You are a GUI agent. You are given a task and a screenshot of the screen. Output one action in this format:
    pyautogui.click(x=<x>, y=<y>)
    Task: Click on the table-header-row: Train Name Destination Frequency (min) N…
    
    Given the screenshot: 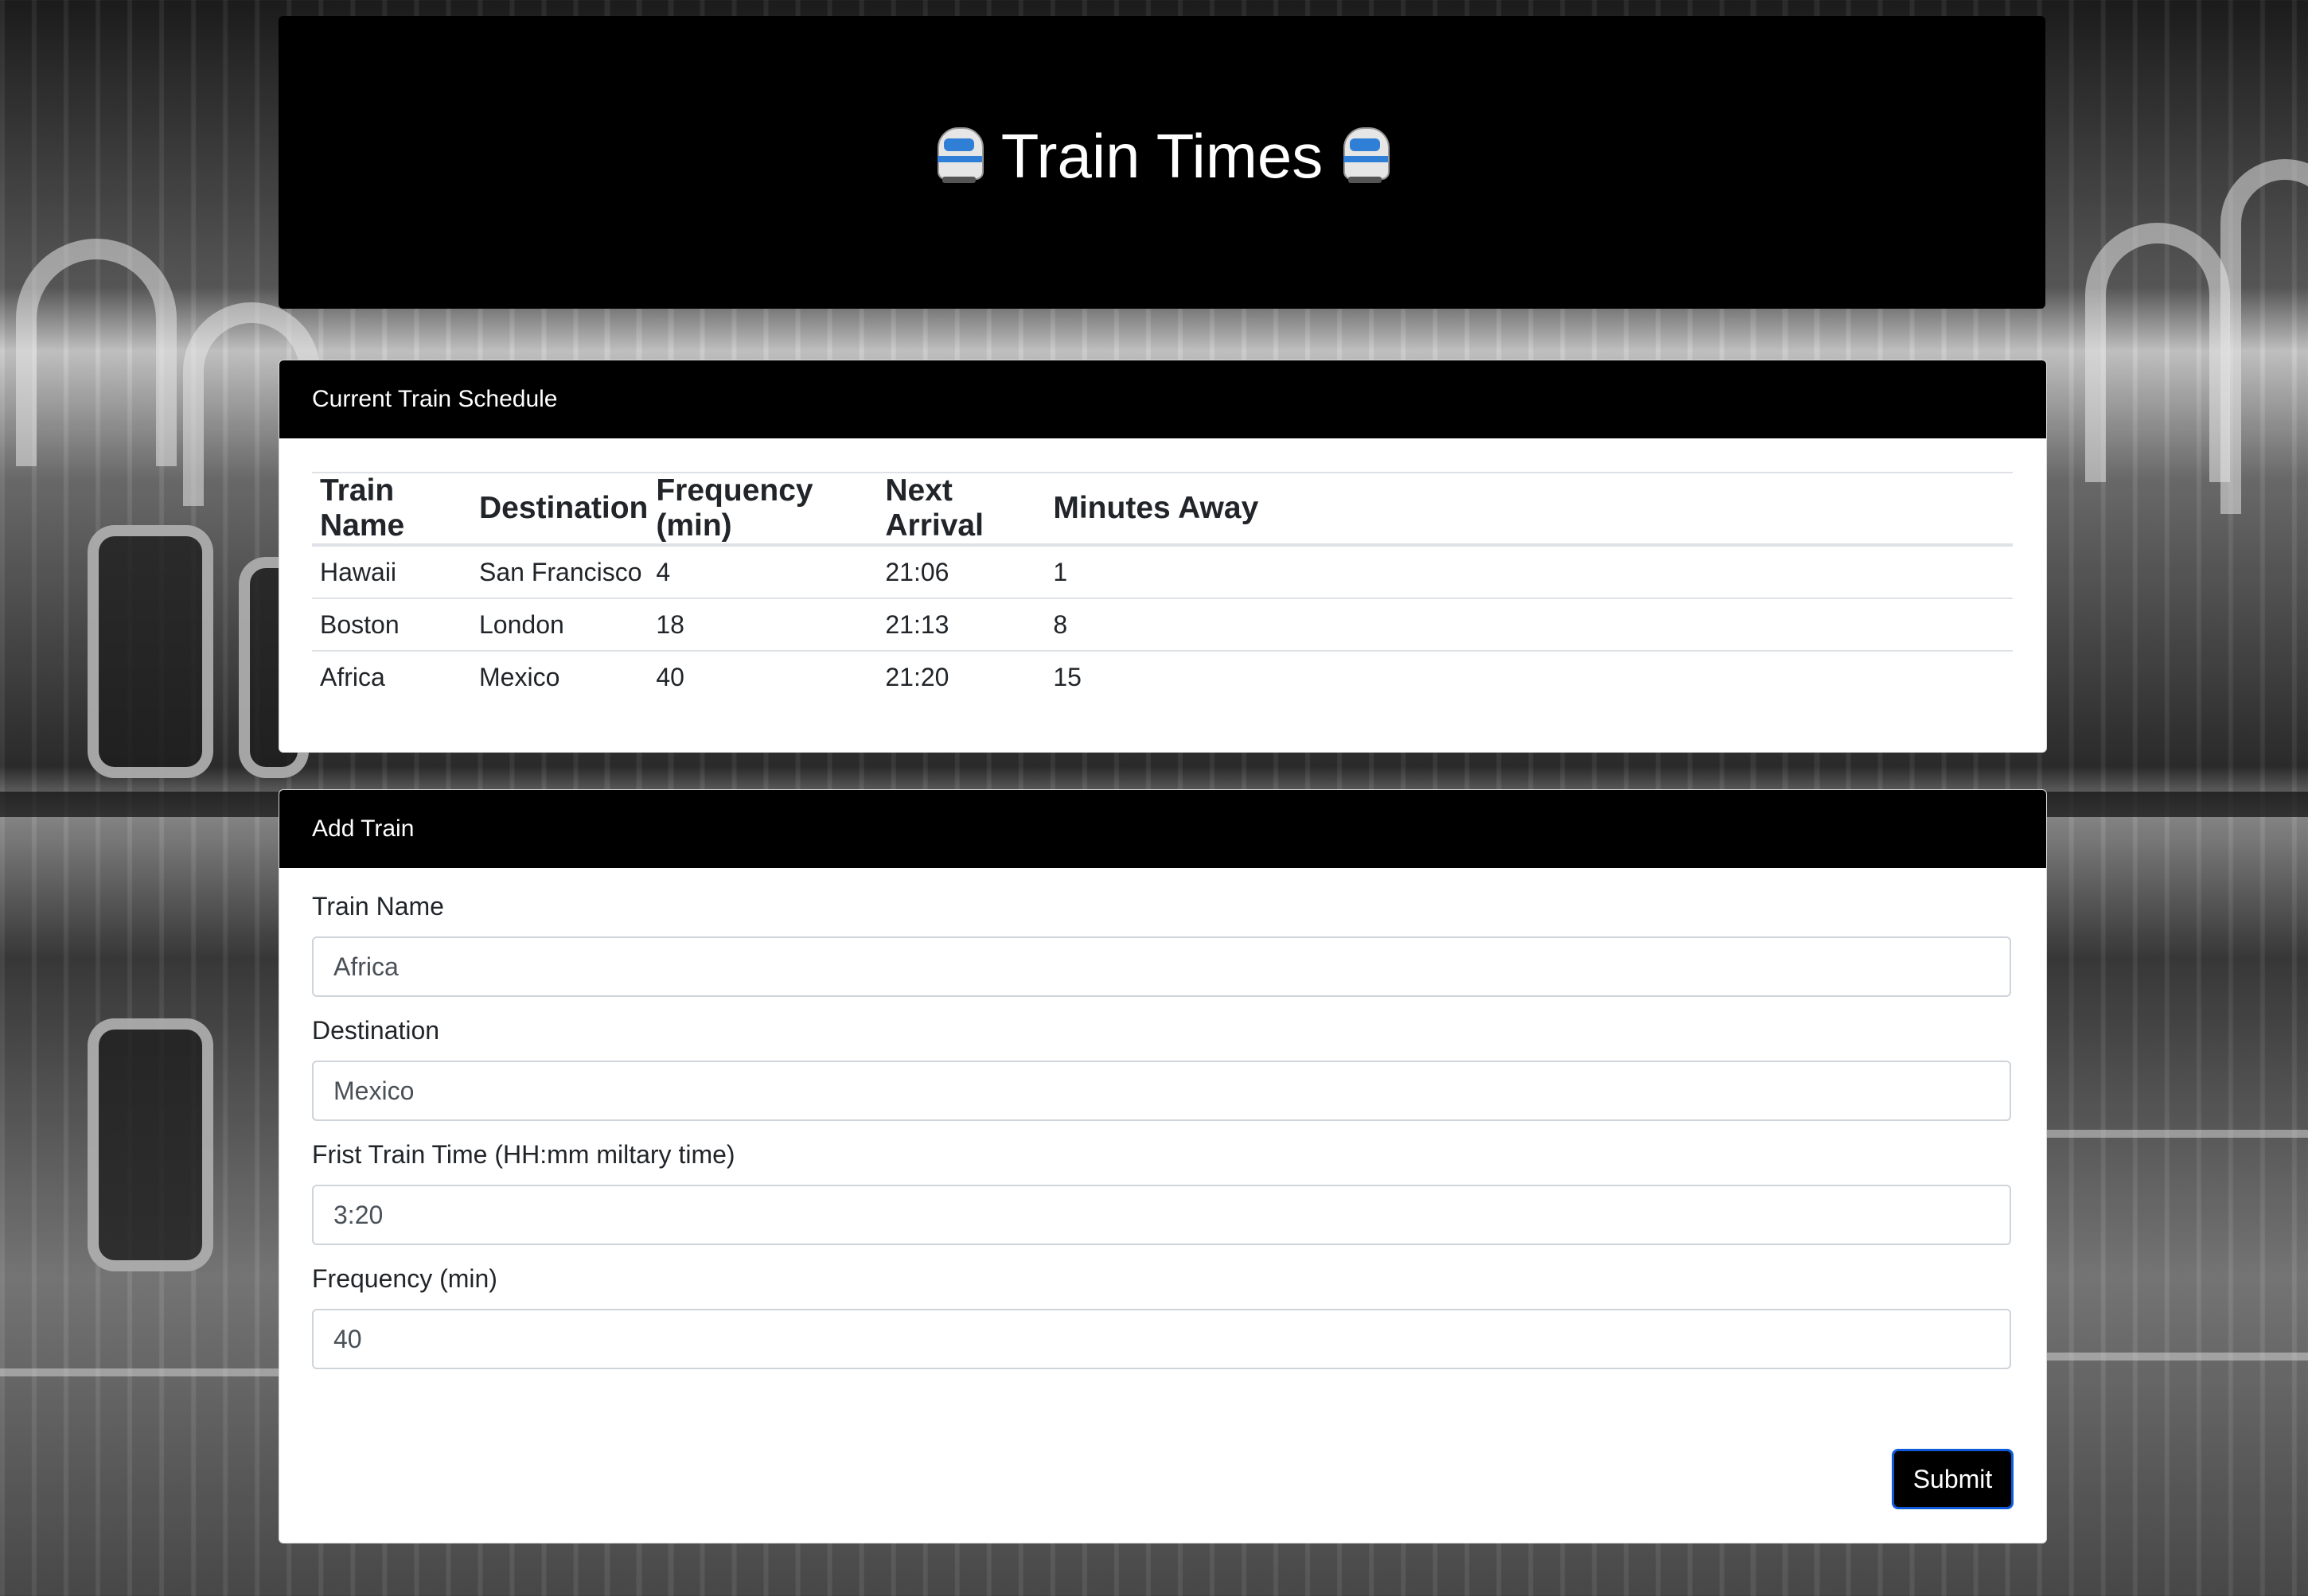 What is the action you would take?
    pyautogui.click(x=1162, y=510)
    